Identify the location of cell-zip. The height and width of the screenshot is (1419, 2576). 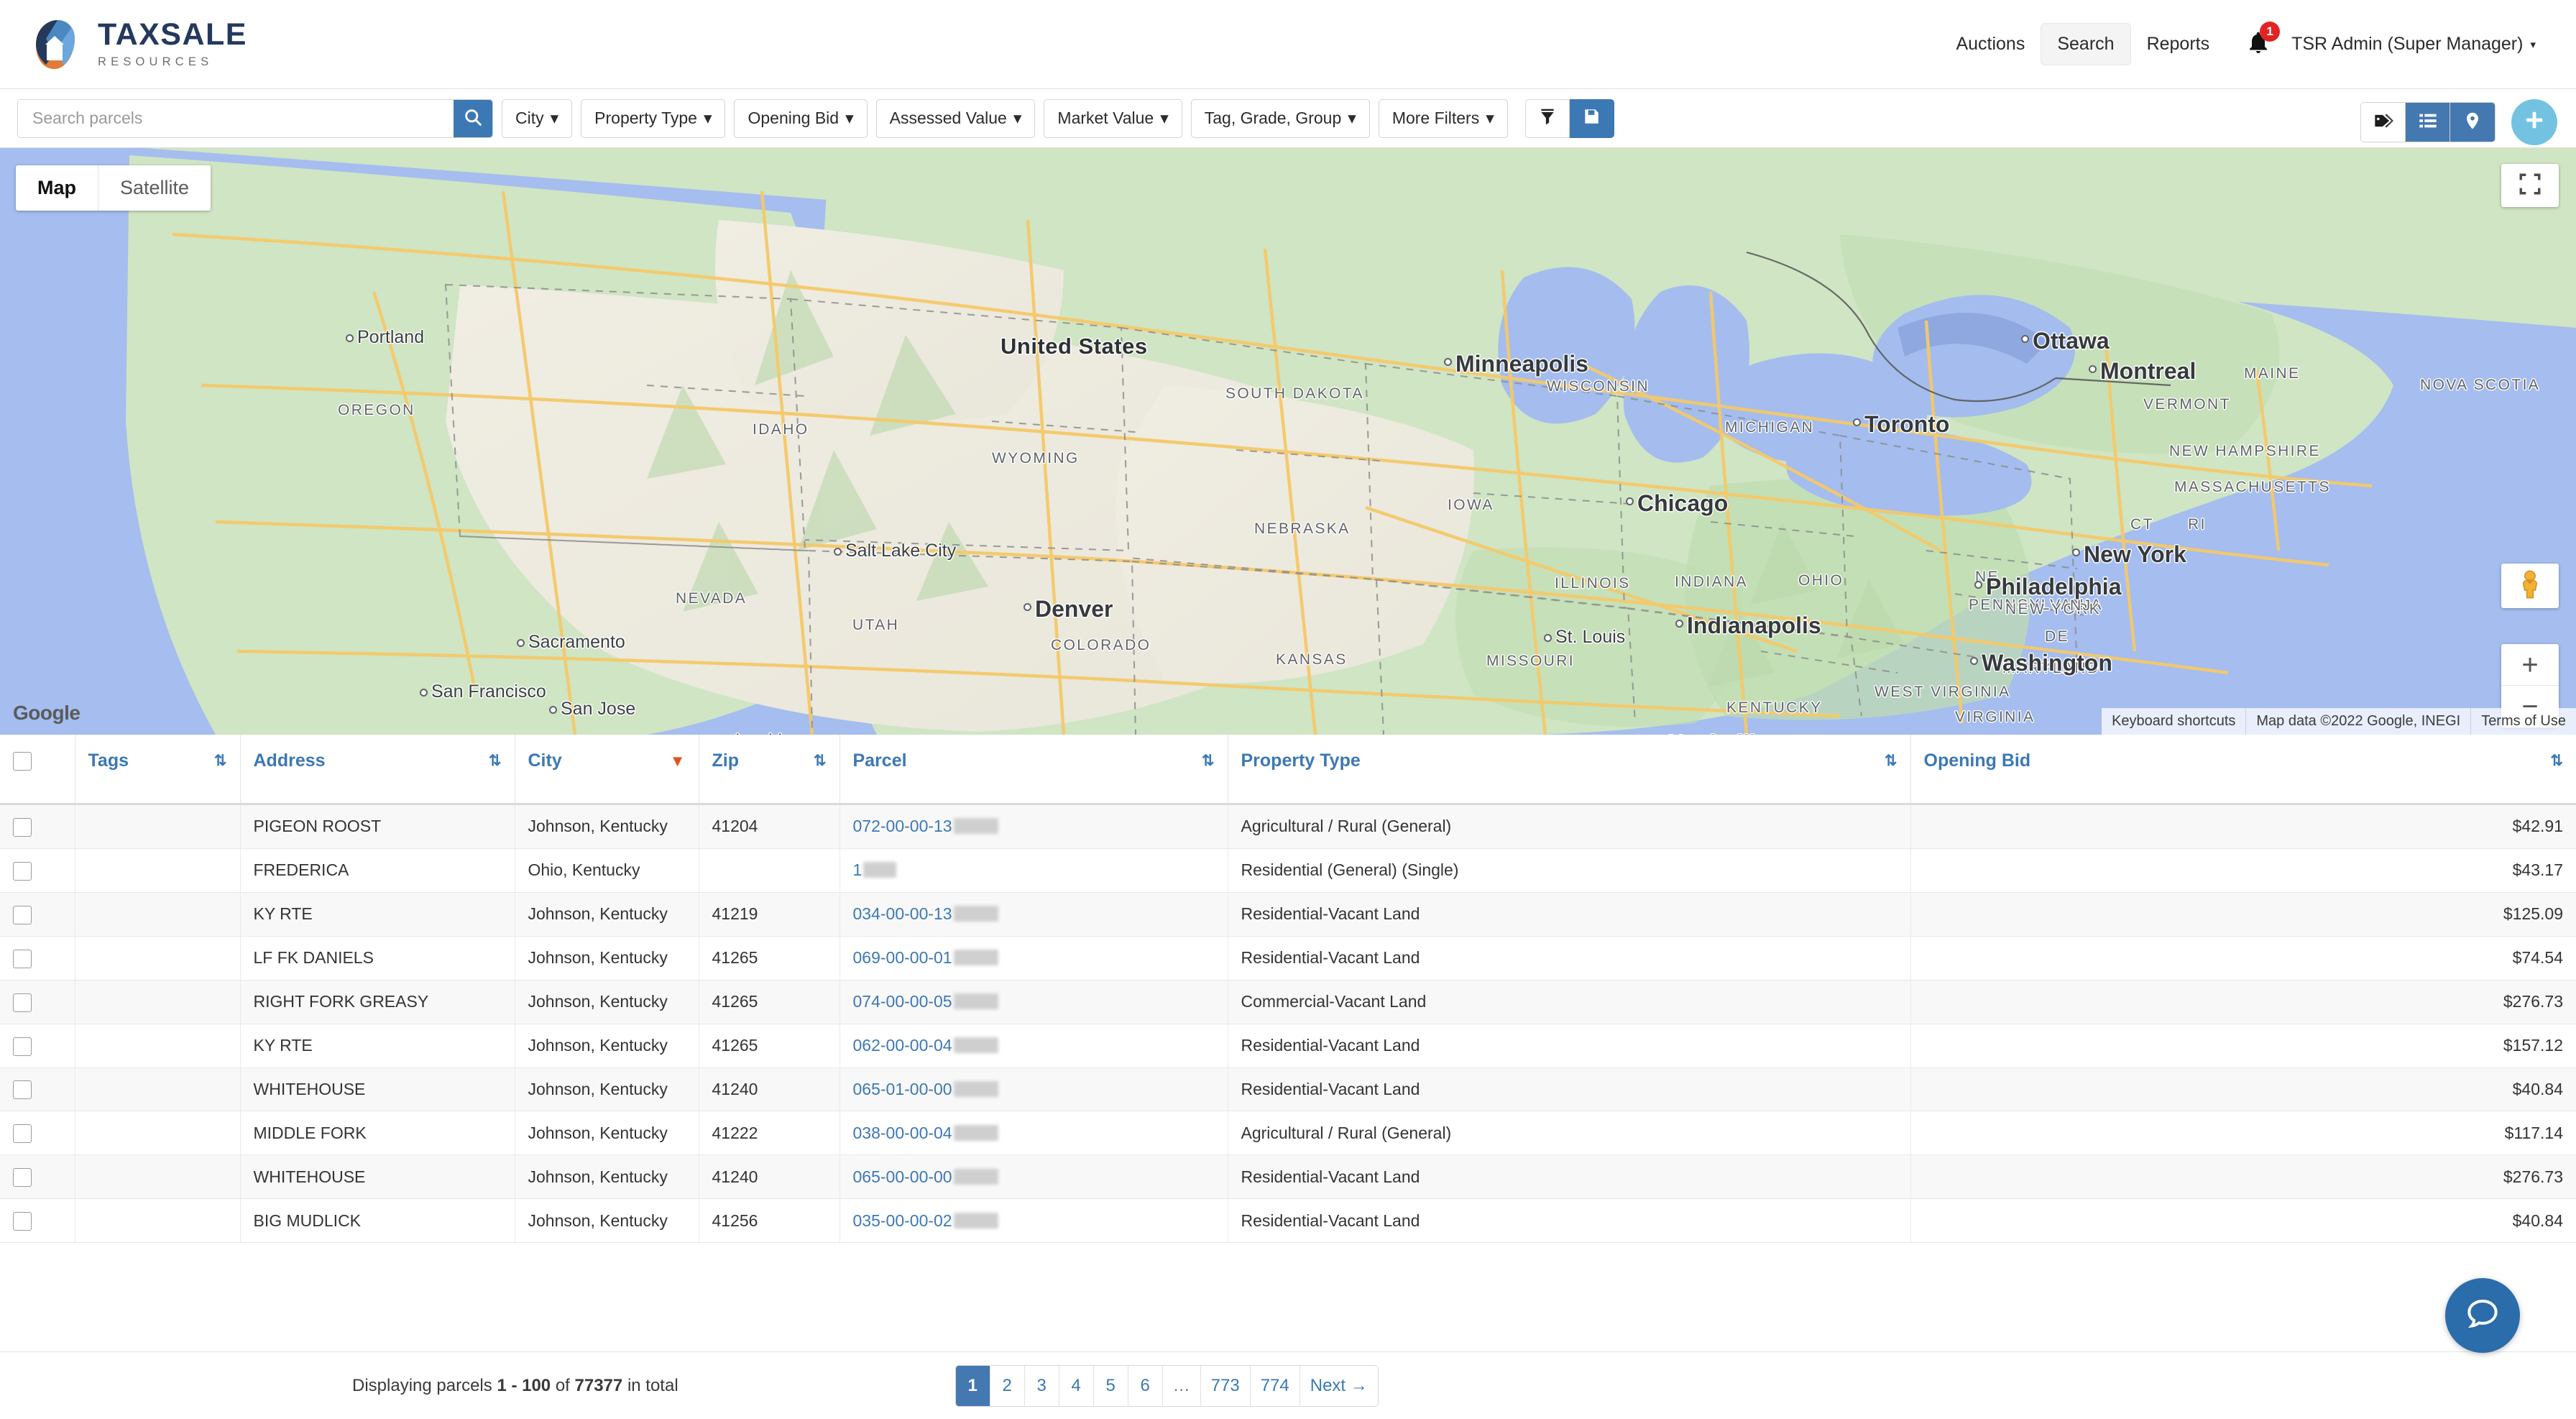
(769, 871).